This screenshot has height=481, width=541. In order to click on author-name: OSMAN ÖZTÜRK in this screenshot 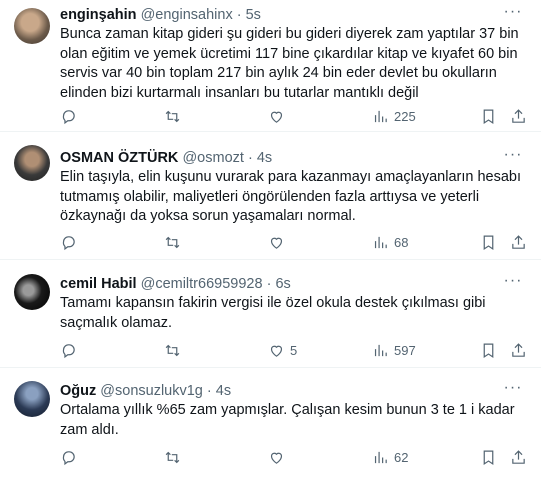, I will do `click(119, 158)`.